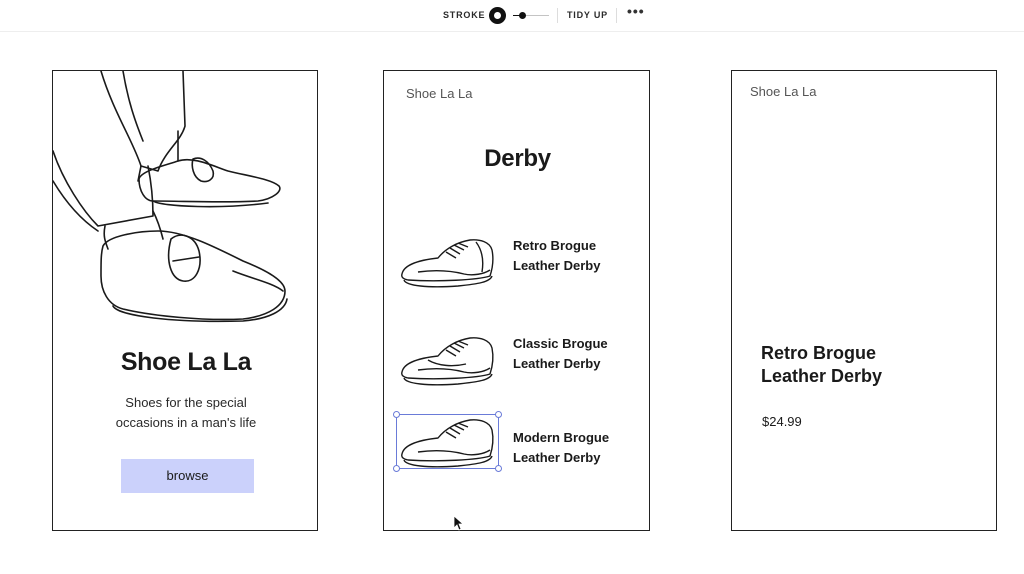 This screenshot has width=1024, height=574. What do you see at coordinates (636, 11) in the screenshot?
I see `more-options-button: •••` at bounding box center [636, 11].